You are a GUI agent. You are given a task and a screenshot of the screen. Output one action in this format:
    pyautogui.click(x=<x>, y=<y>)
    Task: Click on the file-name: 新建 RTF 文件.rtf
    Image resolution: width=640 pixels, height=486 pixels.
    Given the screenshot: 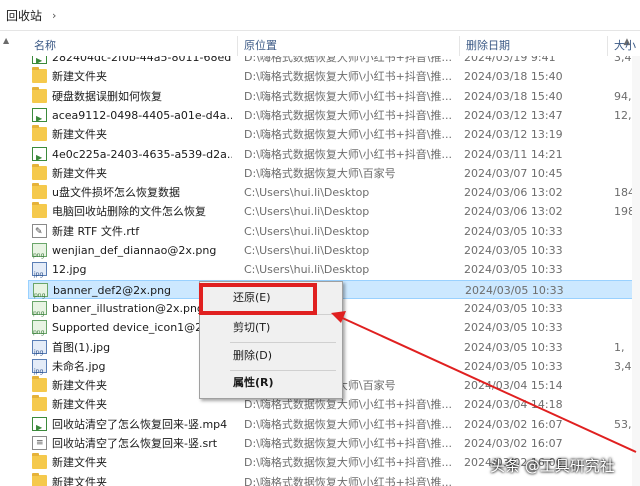 What is the action you would take?
    pyautogui.click(x=96, y=231)
    